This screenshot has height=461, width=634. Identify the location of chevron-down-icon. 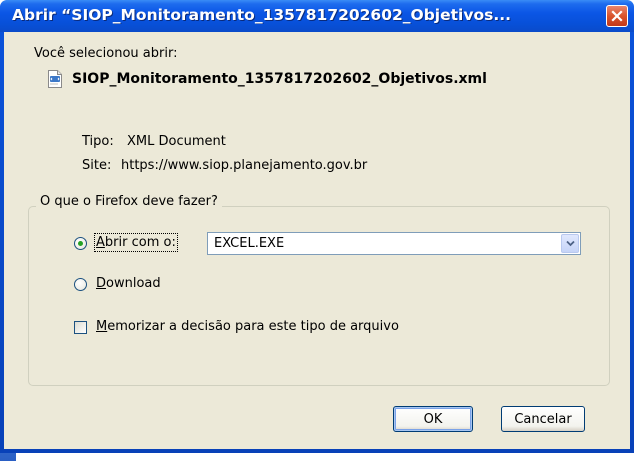
(570, 243).